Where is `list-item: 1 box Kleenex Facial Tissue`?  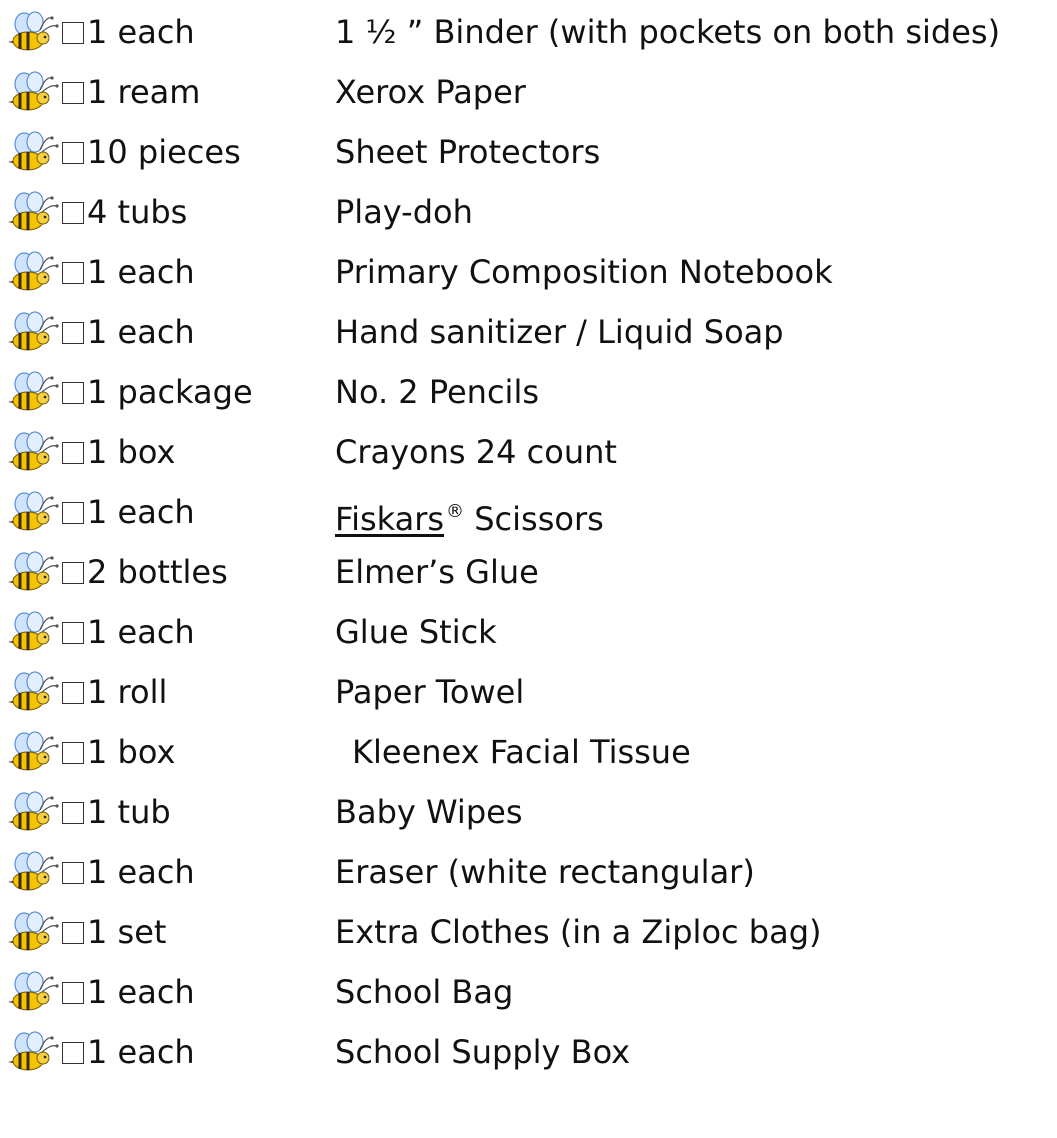 list-item: 1 box Kleenex Facial Tissue is located at coordinates (528, 750).